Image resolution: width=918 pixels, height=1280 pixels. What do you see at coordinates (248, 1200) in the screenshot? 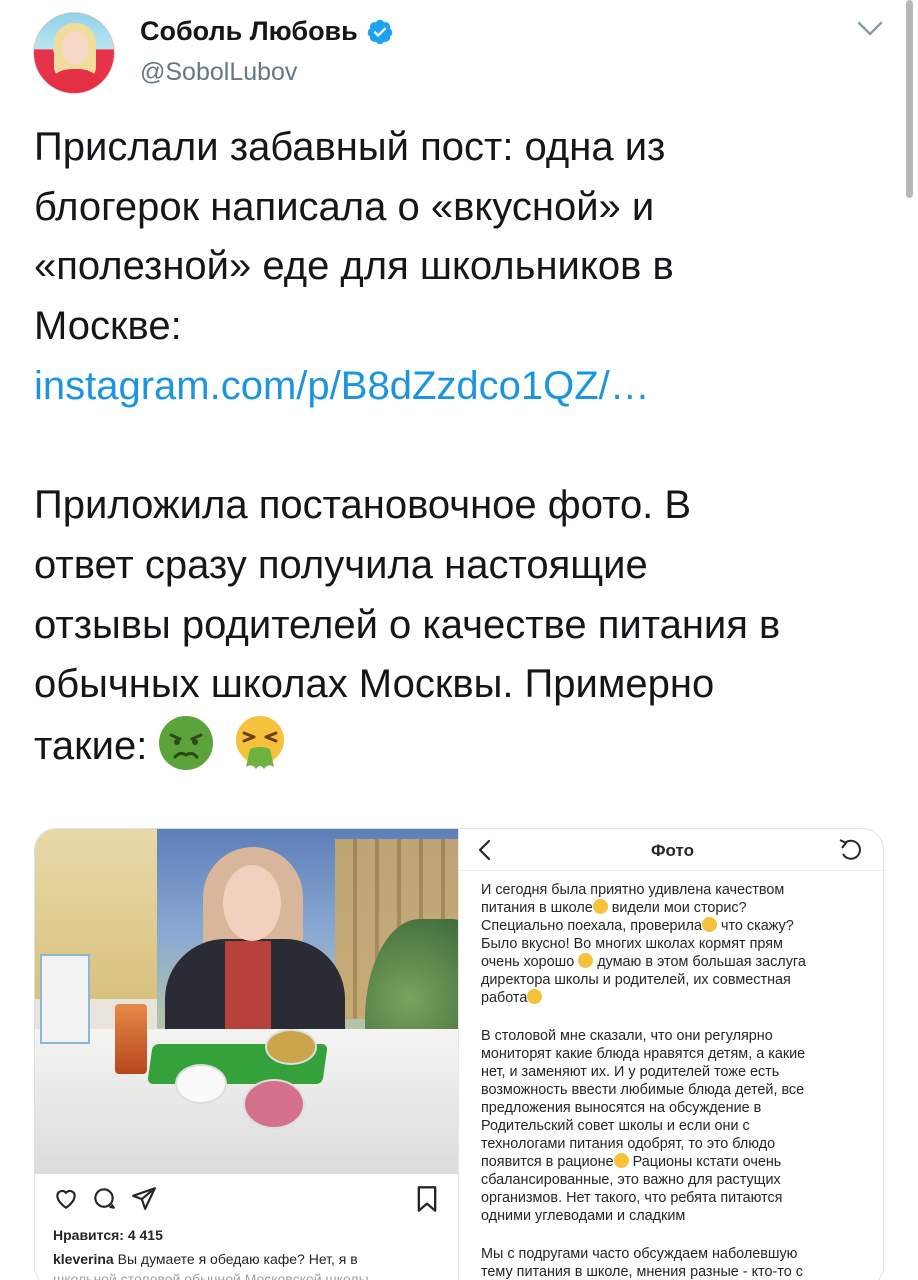
I see `instagram-actions-bar` at bounding box center [248, 1200].